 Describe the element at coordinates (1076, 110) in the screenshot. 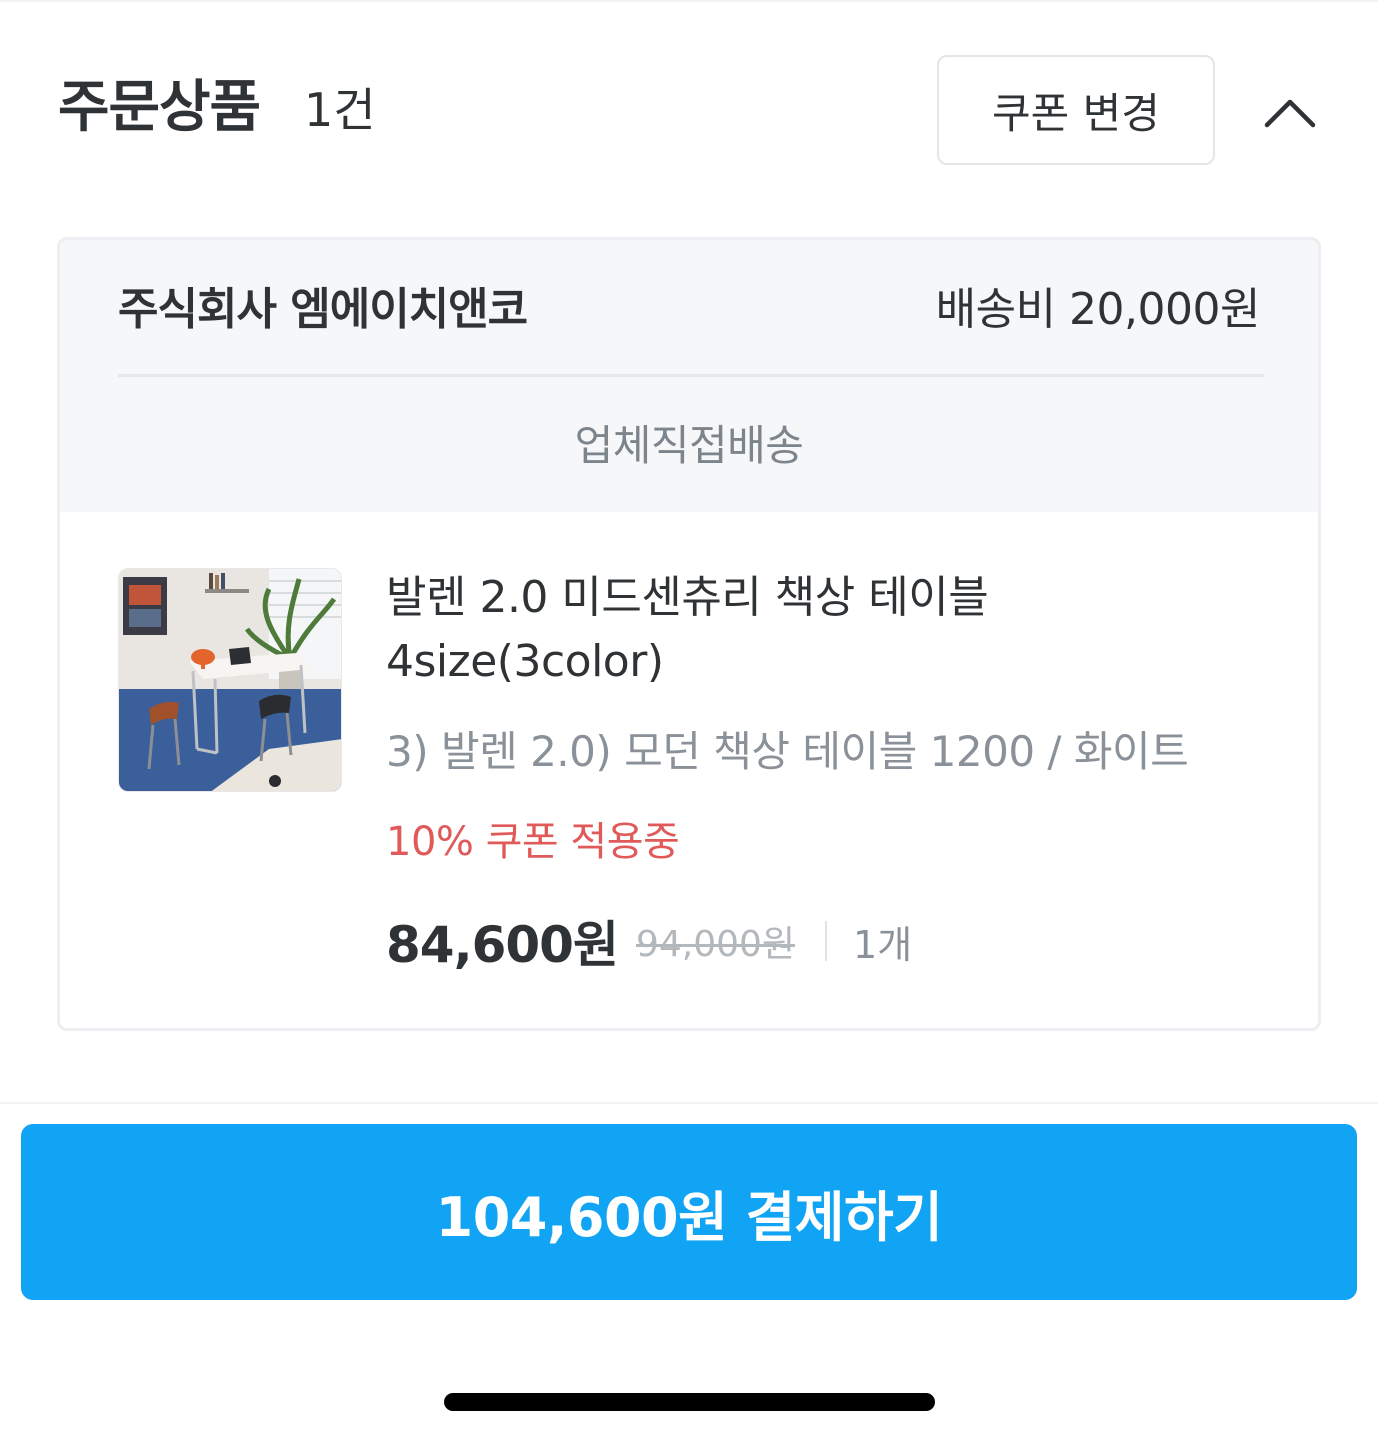

I see `change-coupon-button: 쿠폰 변경` at that location.